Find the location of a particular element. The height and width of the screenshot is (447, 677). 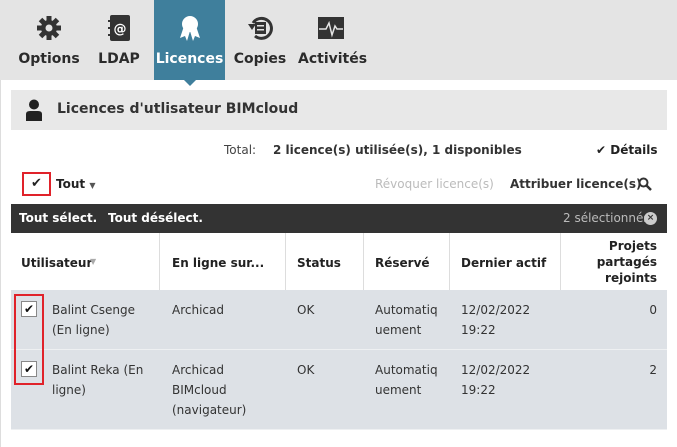

tab-ldap: @ LDAP is located at coordinates (119, 40).